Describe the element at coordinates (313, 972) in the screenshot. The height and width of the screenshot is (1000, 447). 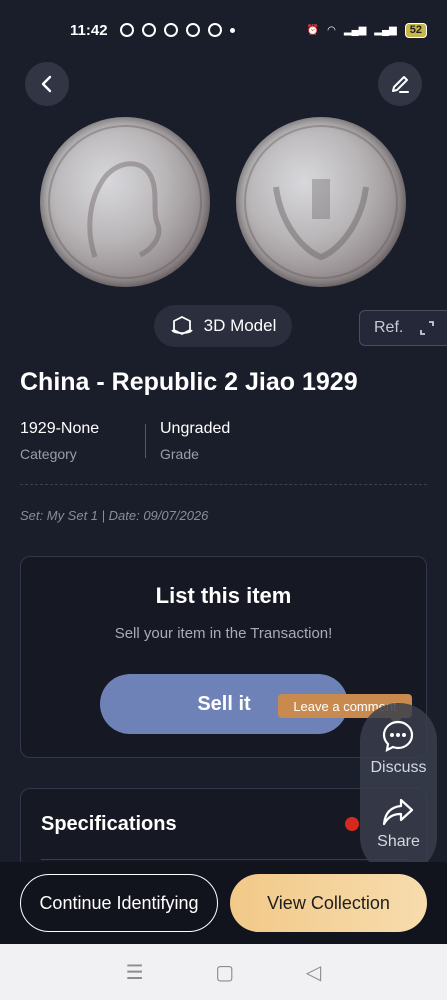
I see `back-nav-icon: ◁` at that location.